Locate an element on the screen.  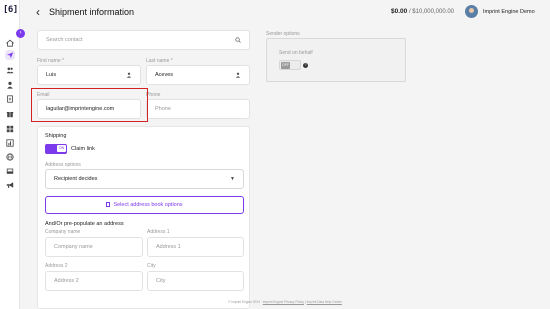
balance-limit: / $10,000,000.00 is located at coordinates (431, 12).